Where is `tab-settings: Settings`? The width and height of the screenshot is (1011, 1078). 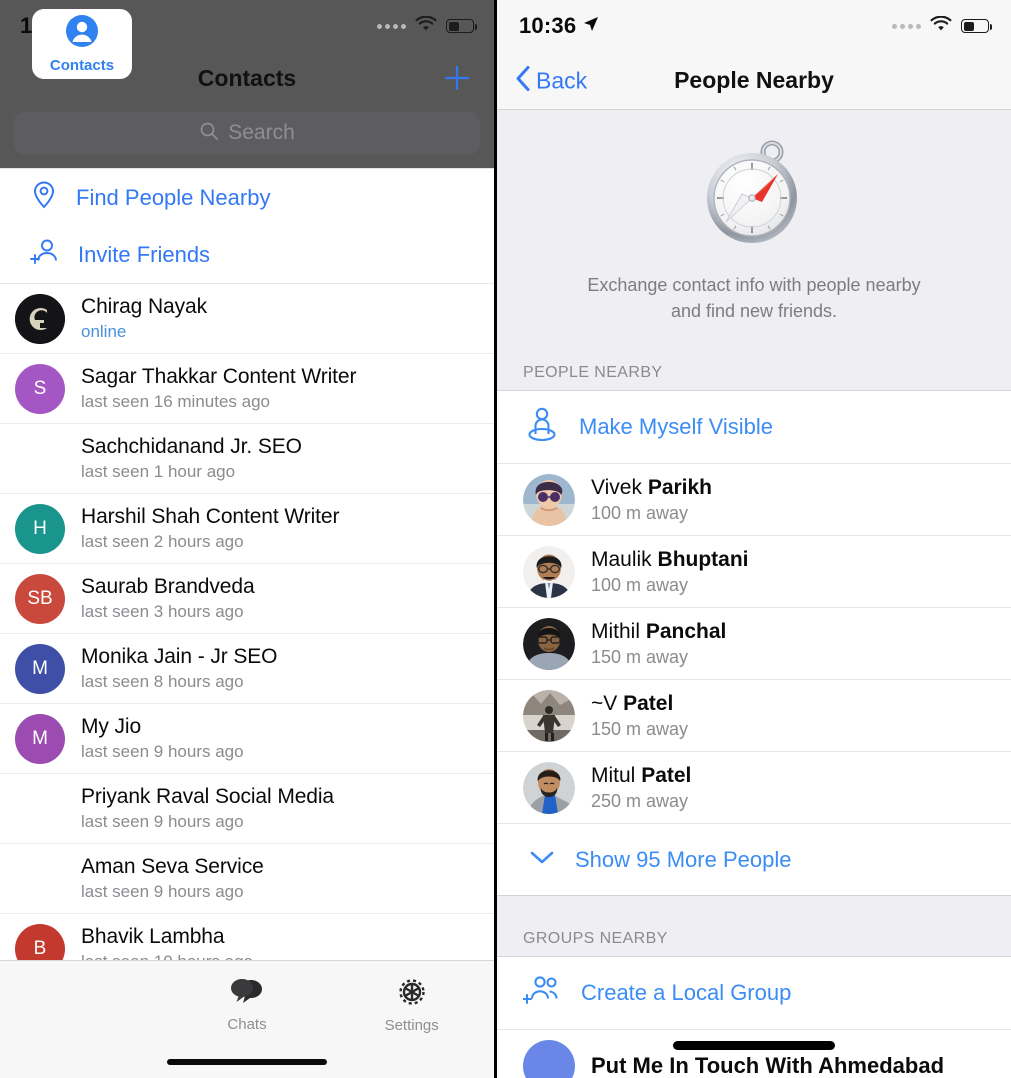
tab-settings: Settings is located at coordinates (411, 1005).